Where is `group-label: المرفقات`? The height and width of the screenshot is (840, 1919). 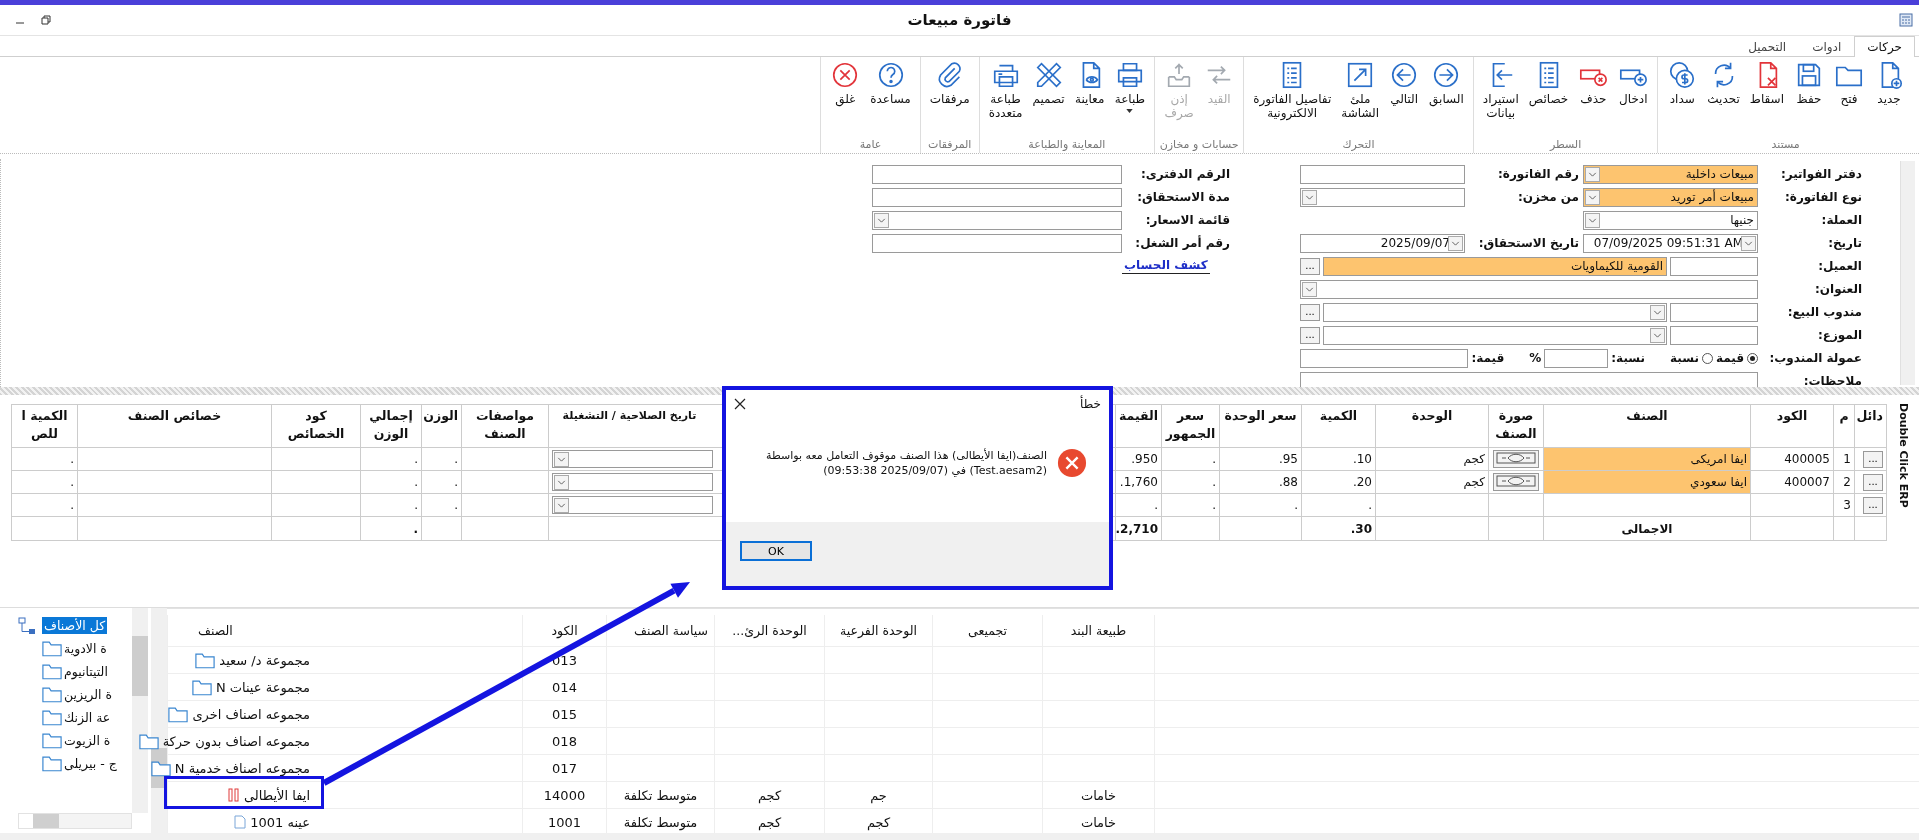
group-label: المرفقات is located at coordinates (950, 145).